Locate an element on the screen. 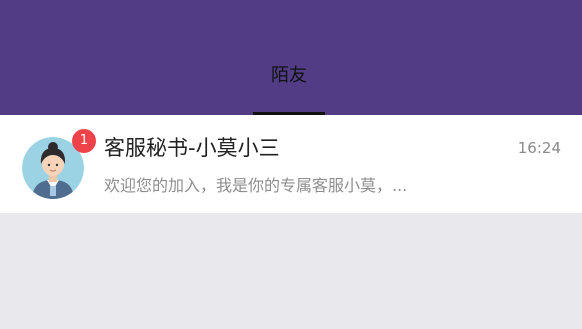  avatar-wrapper: 1 is located at coordinates (59, 164).